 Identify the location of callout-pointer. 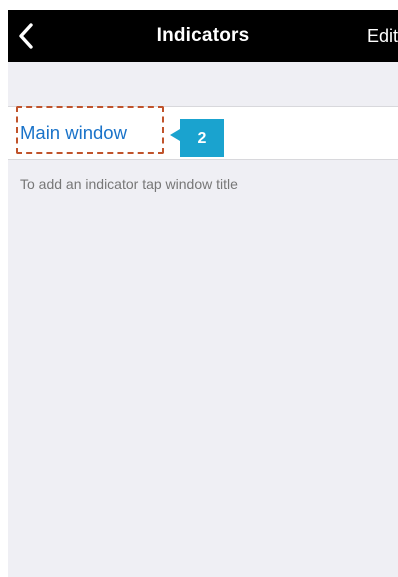
(175, 135).